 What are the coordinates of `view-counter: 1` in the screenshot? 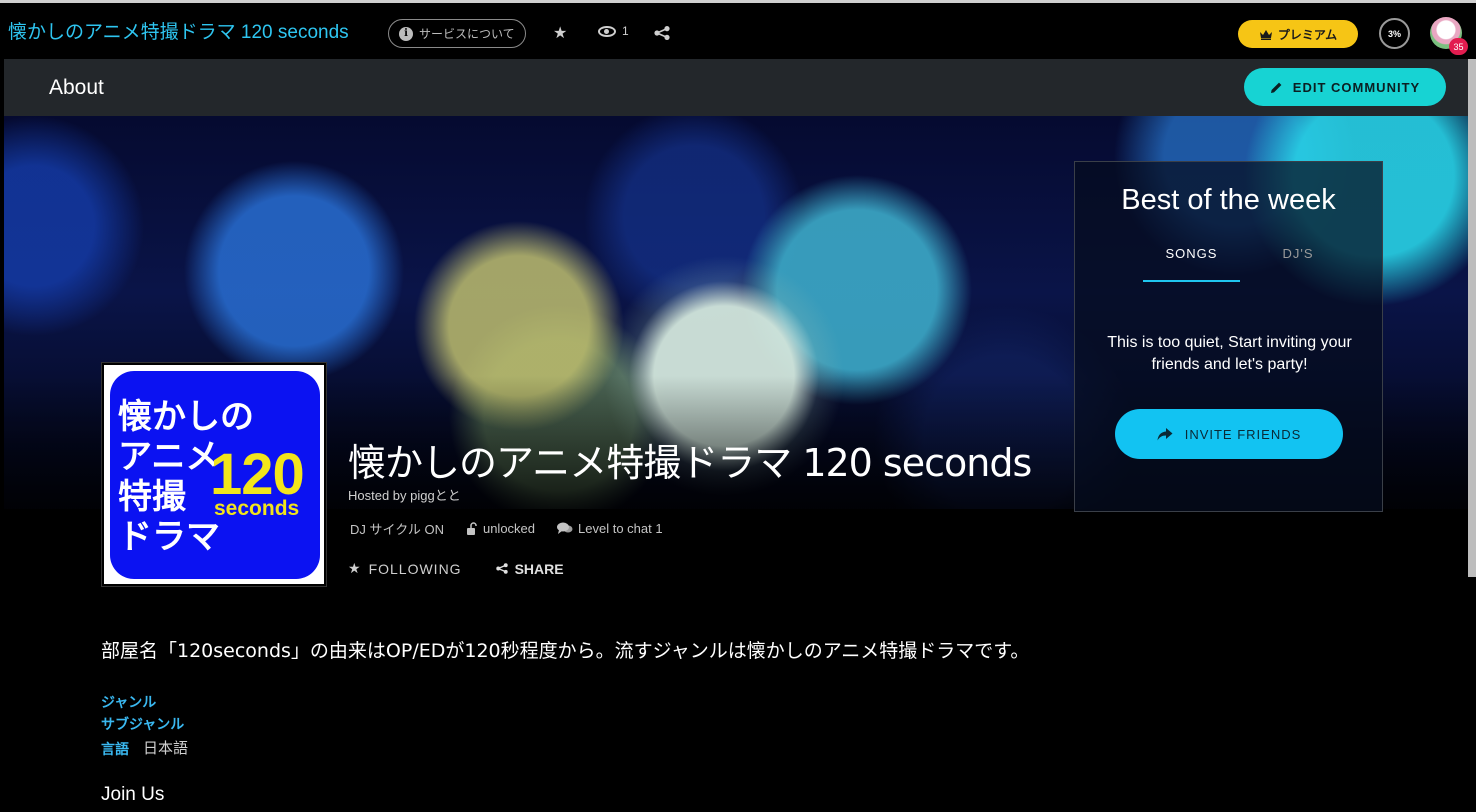 It's located at (613, 31).